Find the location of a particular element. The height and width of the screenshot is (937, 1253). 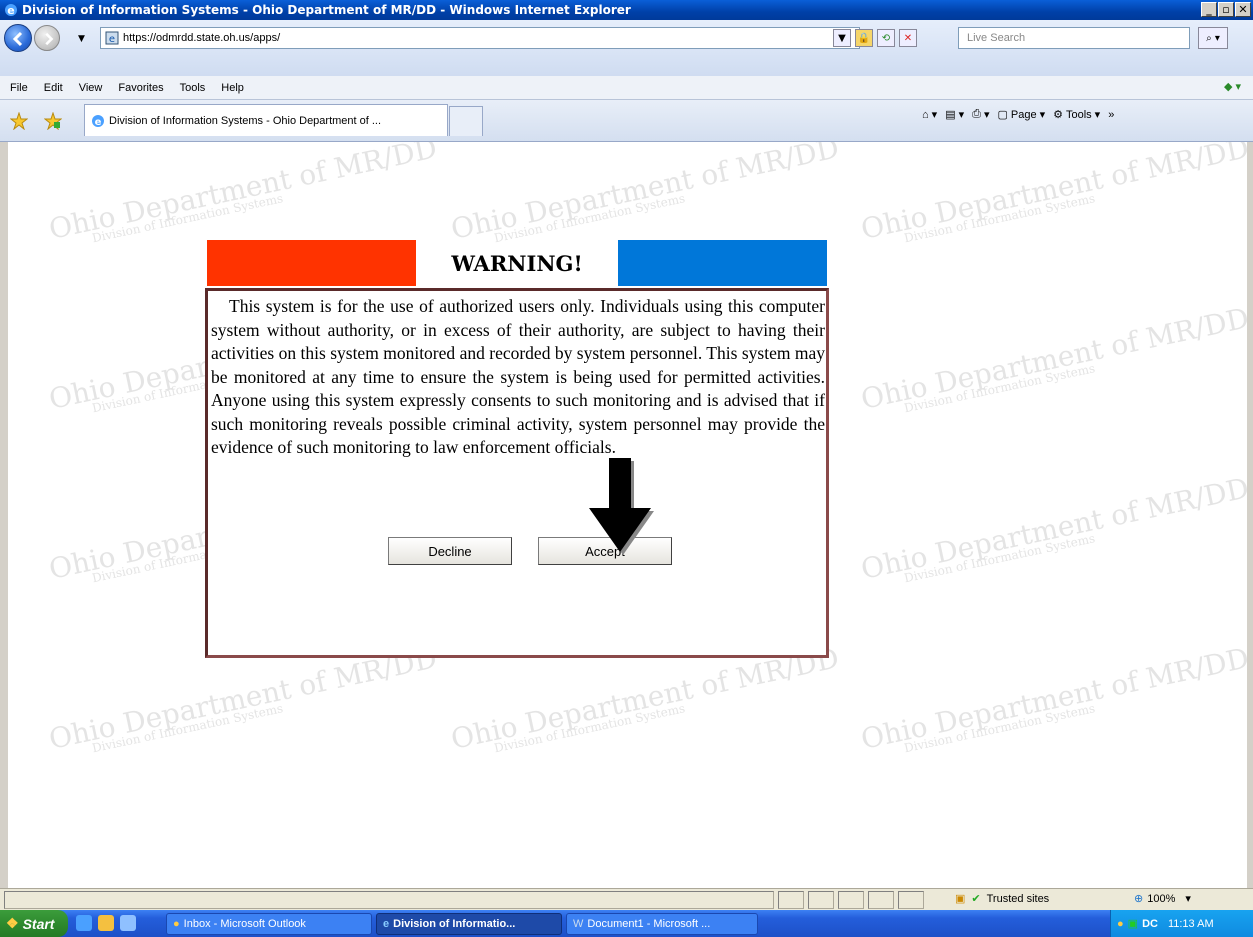

search-input: Live Search is located at coordinates (1074, 38).